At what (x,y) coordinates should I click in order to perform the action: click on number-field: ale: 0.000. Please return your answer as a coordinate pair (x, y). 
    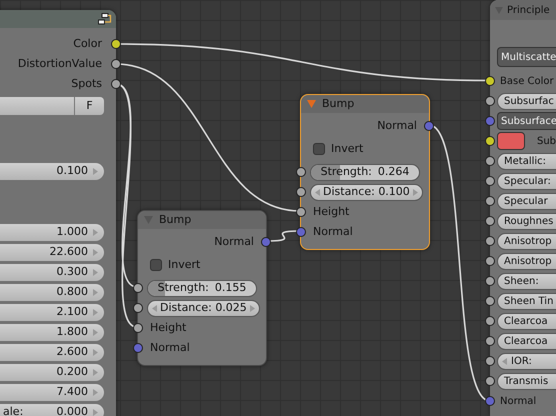
    Looking at the image, I should click on (52, 410).